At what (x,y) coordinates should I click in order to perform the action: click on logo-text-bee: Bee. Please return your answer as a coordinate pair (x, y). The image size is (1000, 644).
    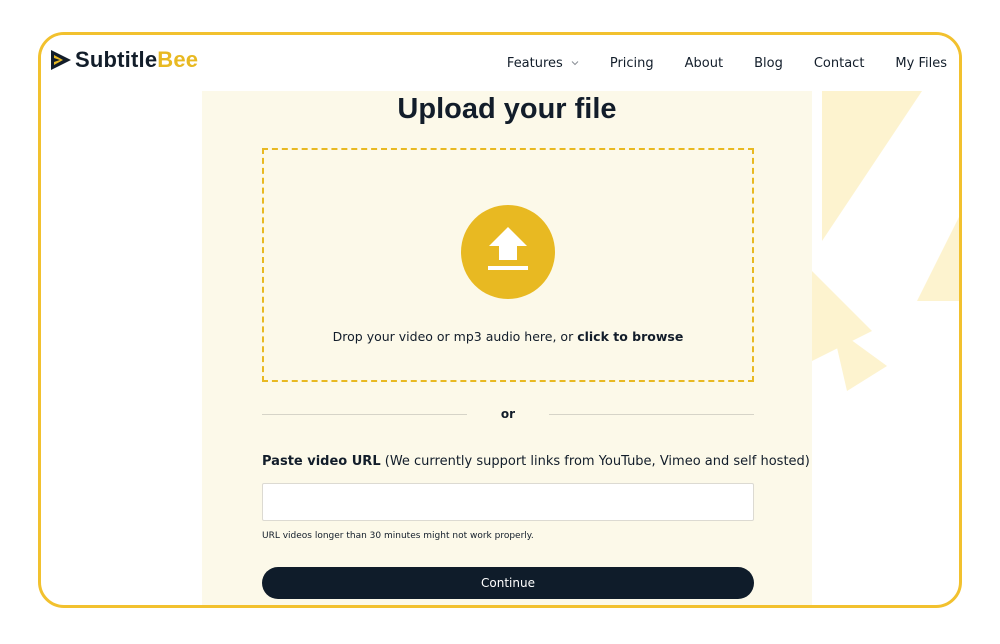
    Looking at the image, I should click on (178, 59).